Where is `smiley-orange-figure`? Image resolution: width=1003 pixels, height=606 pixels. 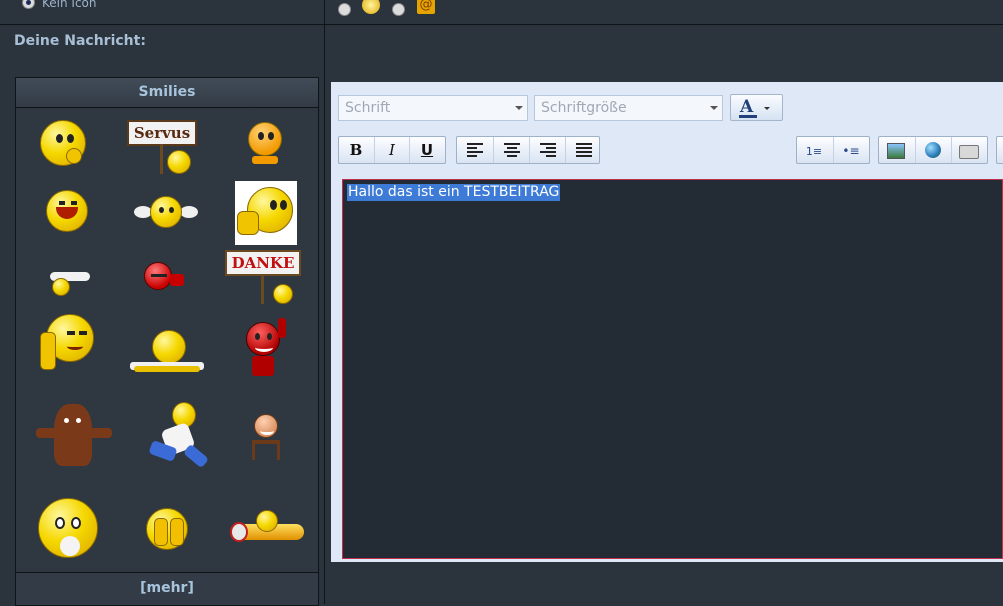
smiley-orange-figure is located at coordinates (266, 144).